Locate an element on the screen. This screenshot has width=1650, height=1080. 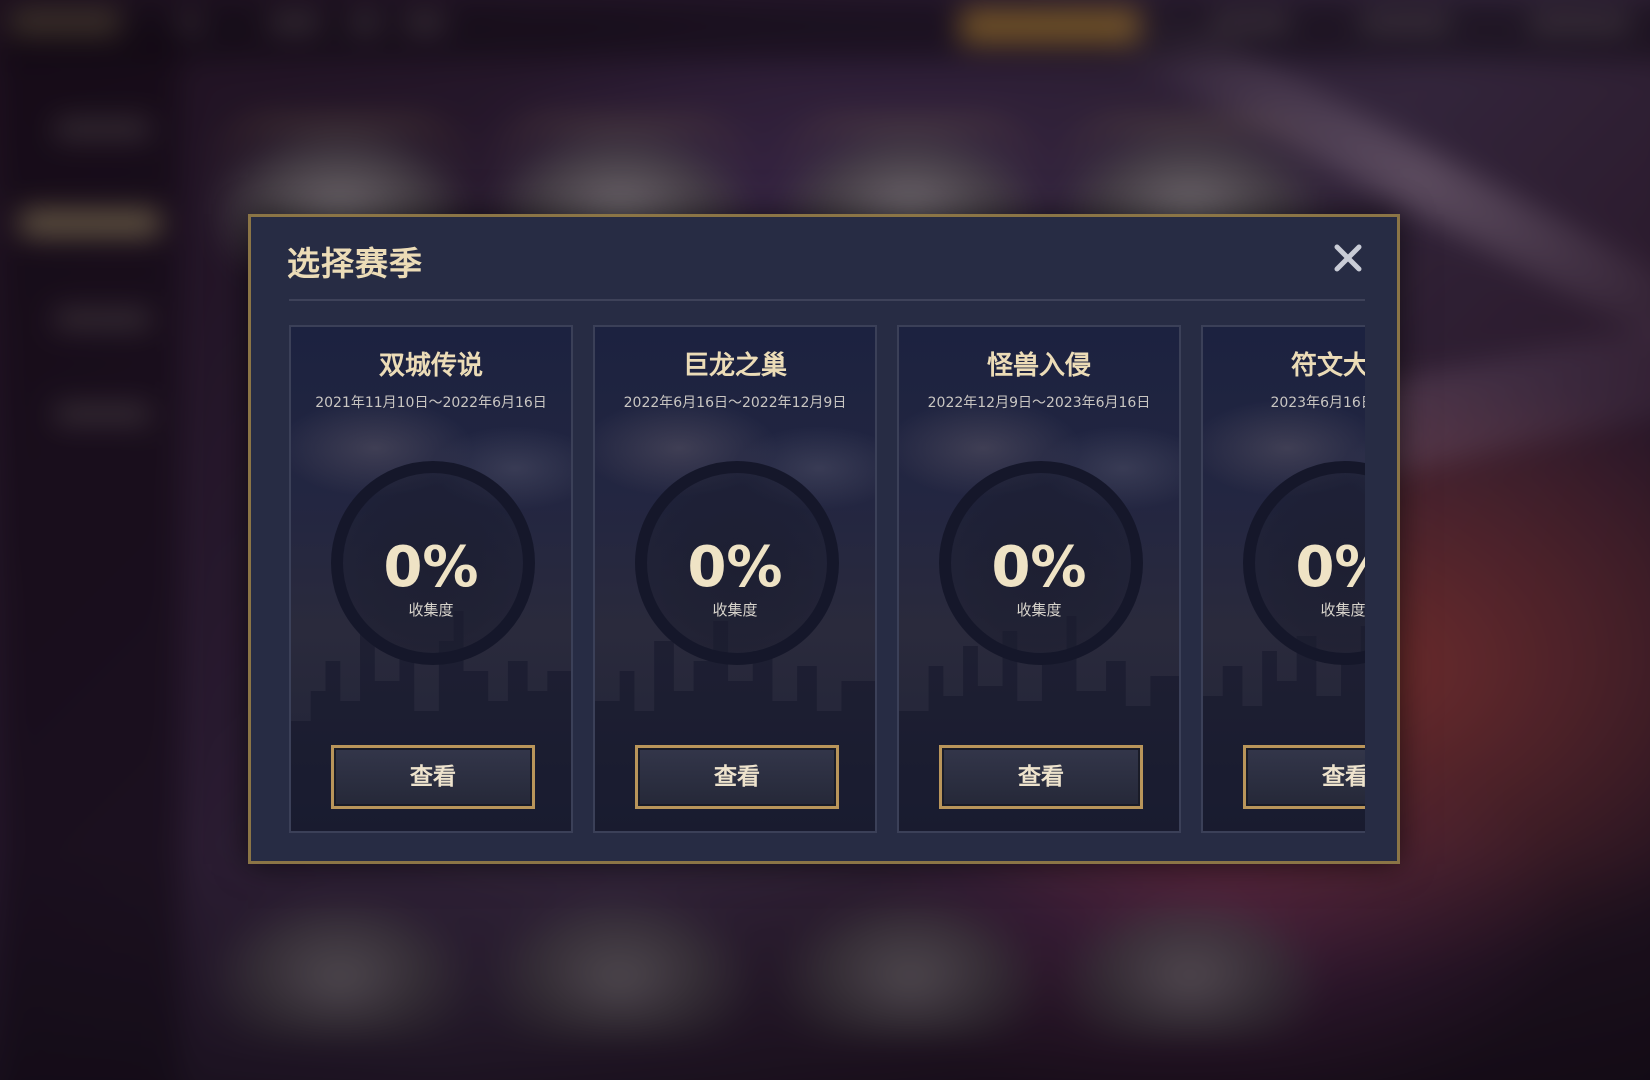
title-divider is located at coordinates (827, 300).